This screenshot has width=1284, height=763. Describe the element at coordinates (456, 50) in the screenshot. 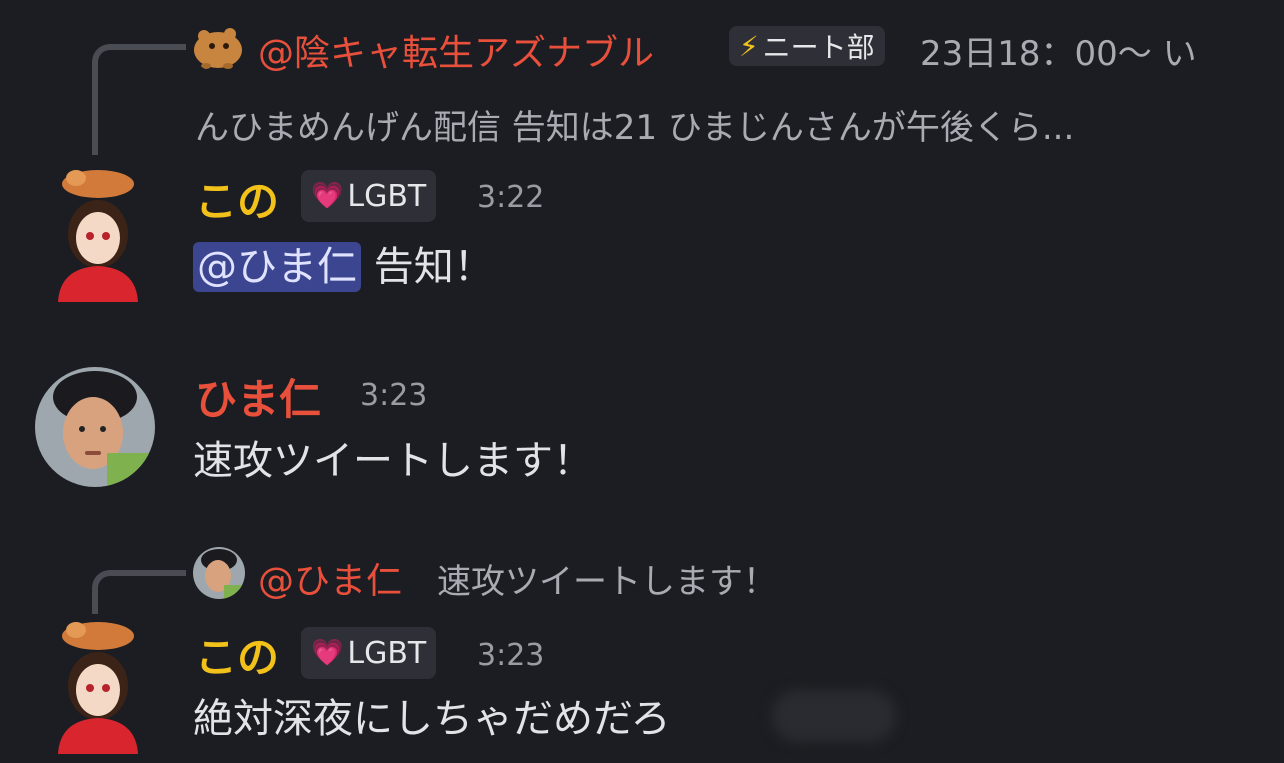

I see `reply-author-name: @陰キャ転生アズナブル` at that location.